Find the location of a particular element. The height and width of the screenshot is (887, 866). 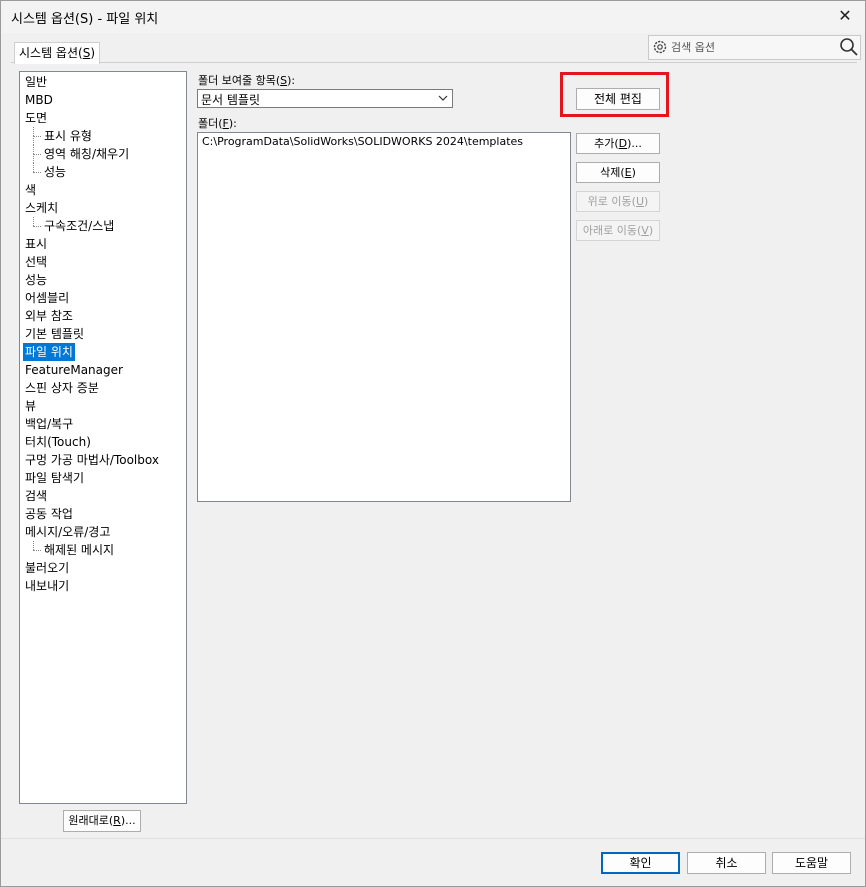

ok-button: 확인 is located at coordinates (640, 863).